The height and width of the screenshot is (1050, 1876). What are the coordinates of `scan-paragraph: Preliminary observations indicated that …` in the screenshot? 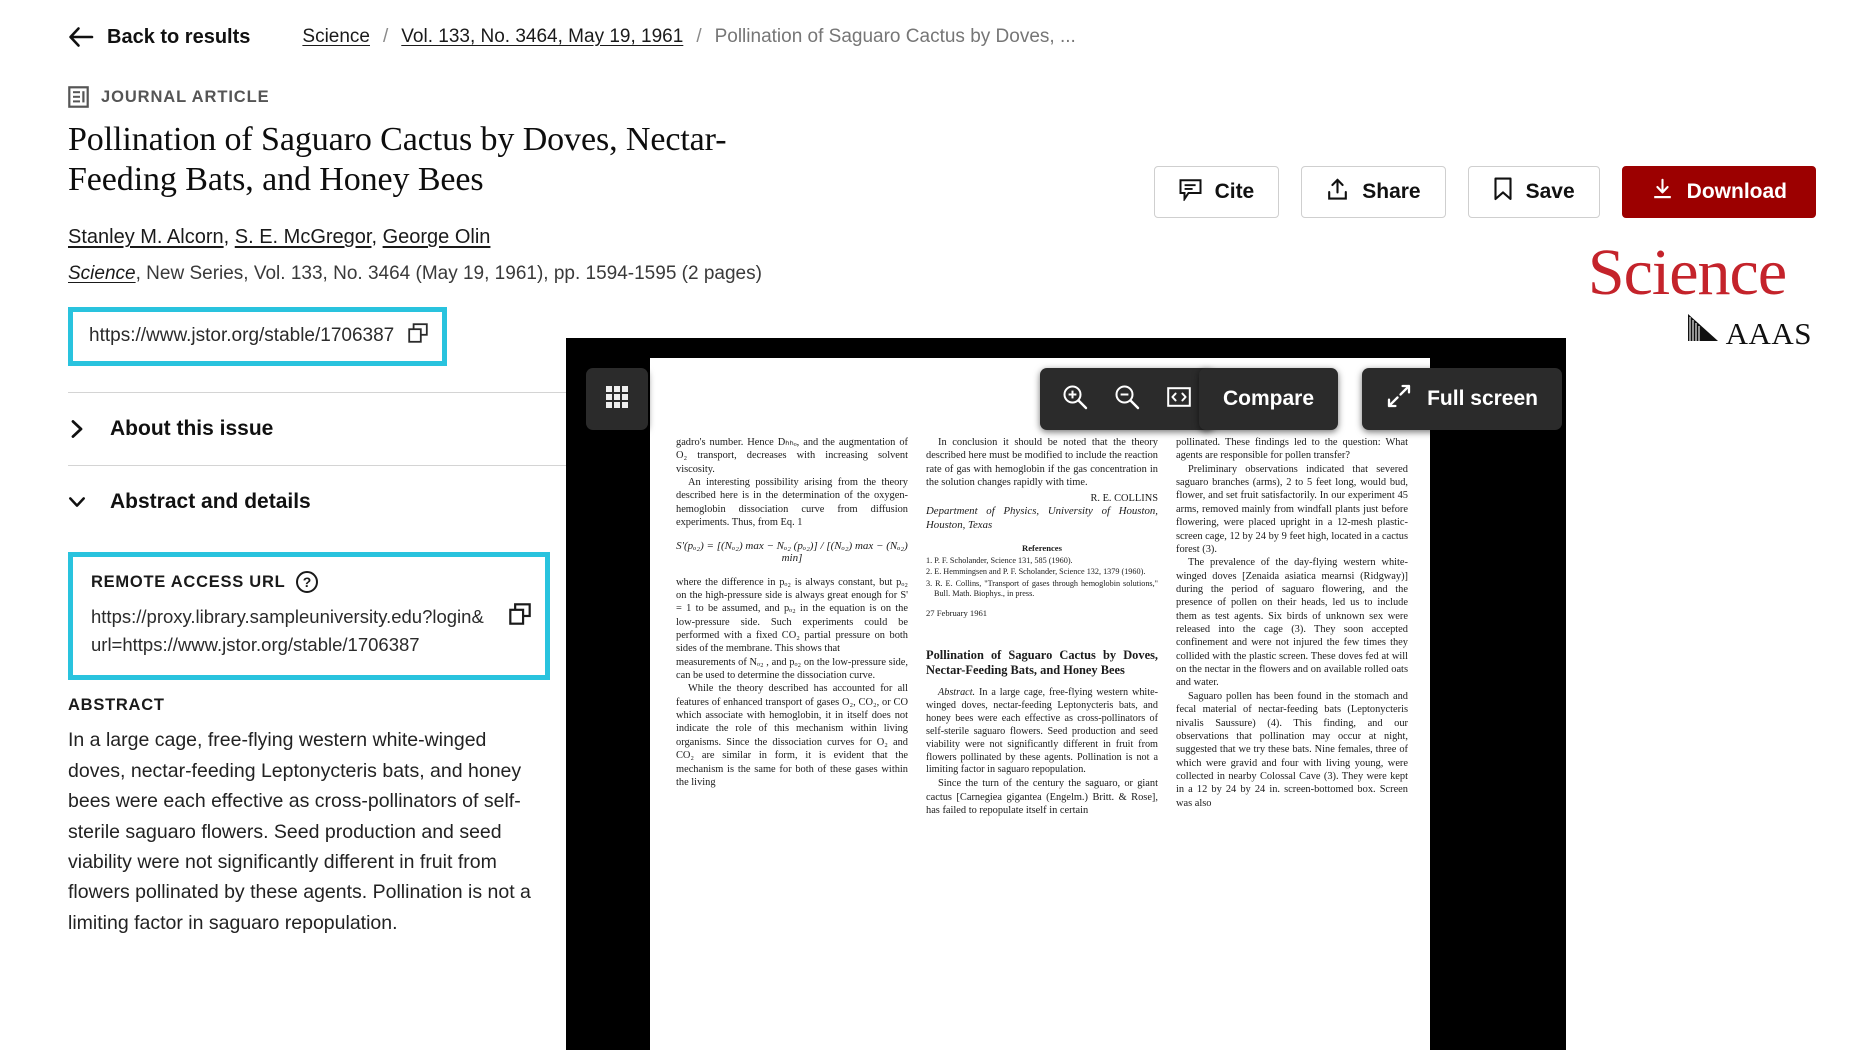 It's located at (1292, 509).